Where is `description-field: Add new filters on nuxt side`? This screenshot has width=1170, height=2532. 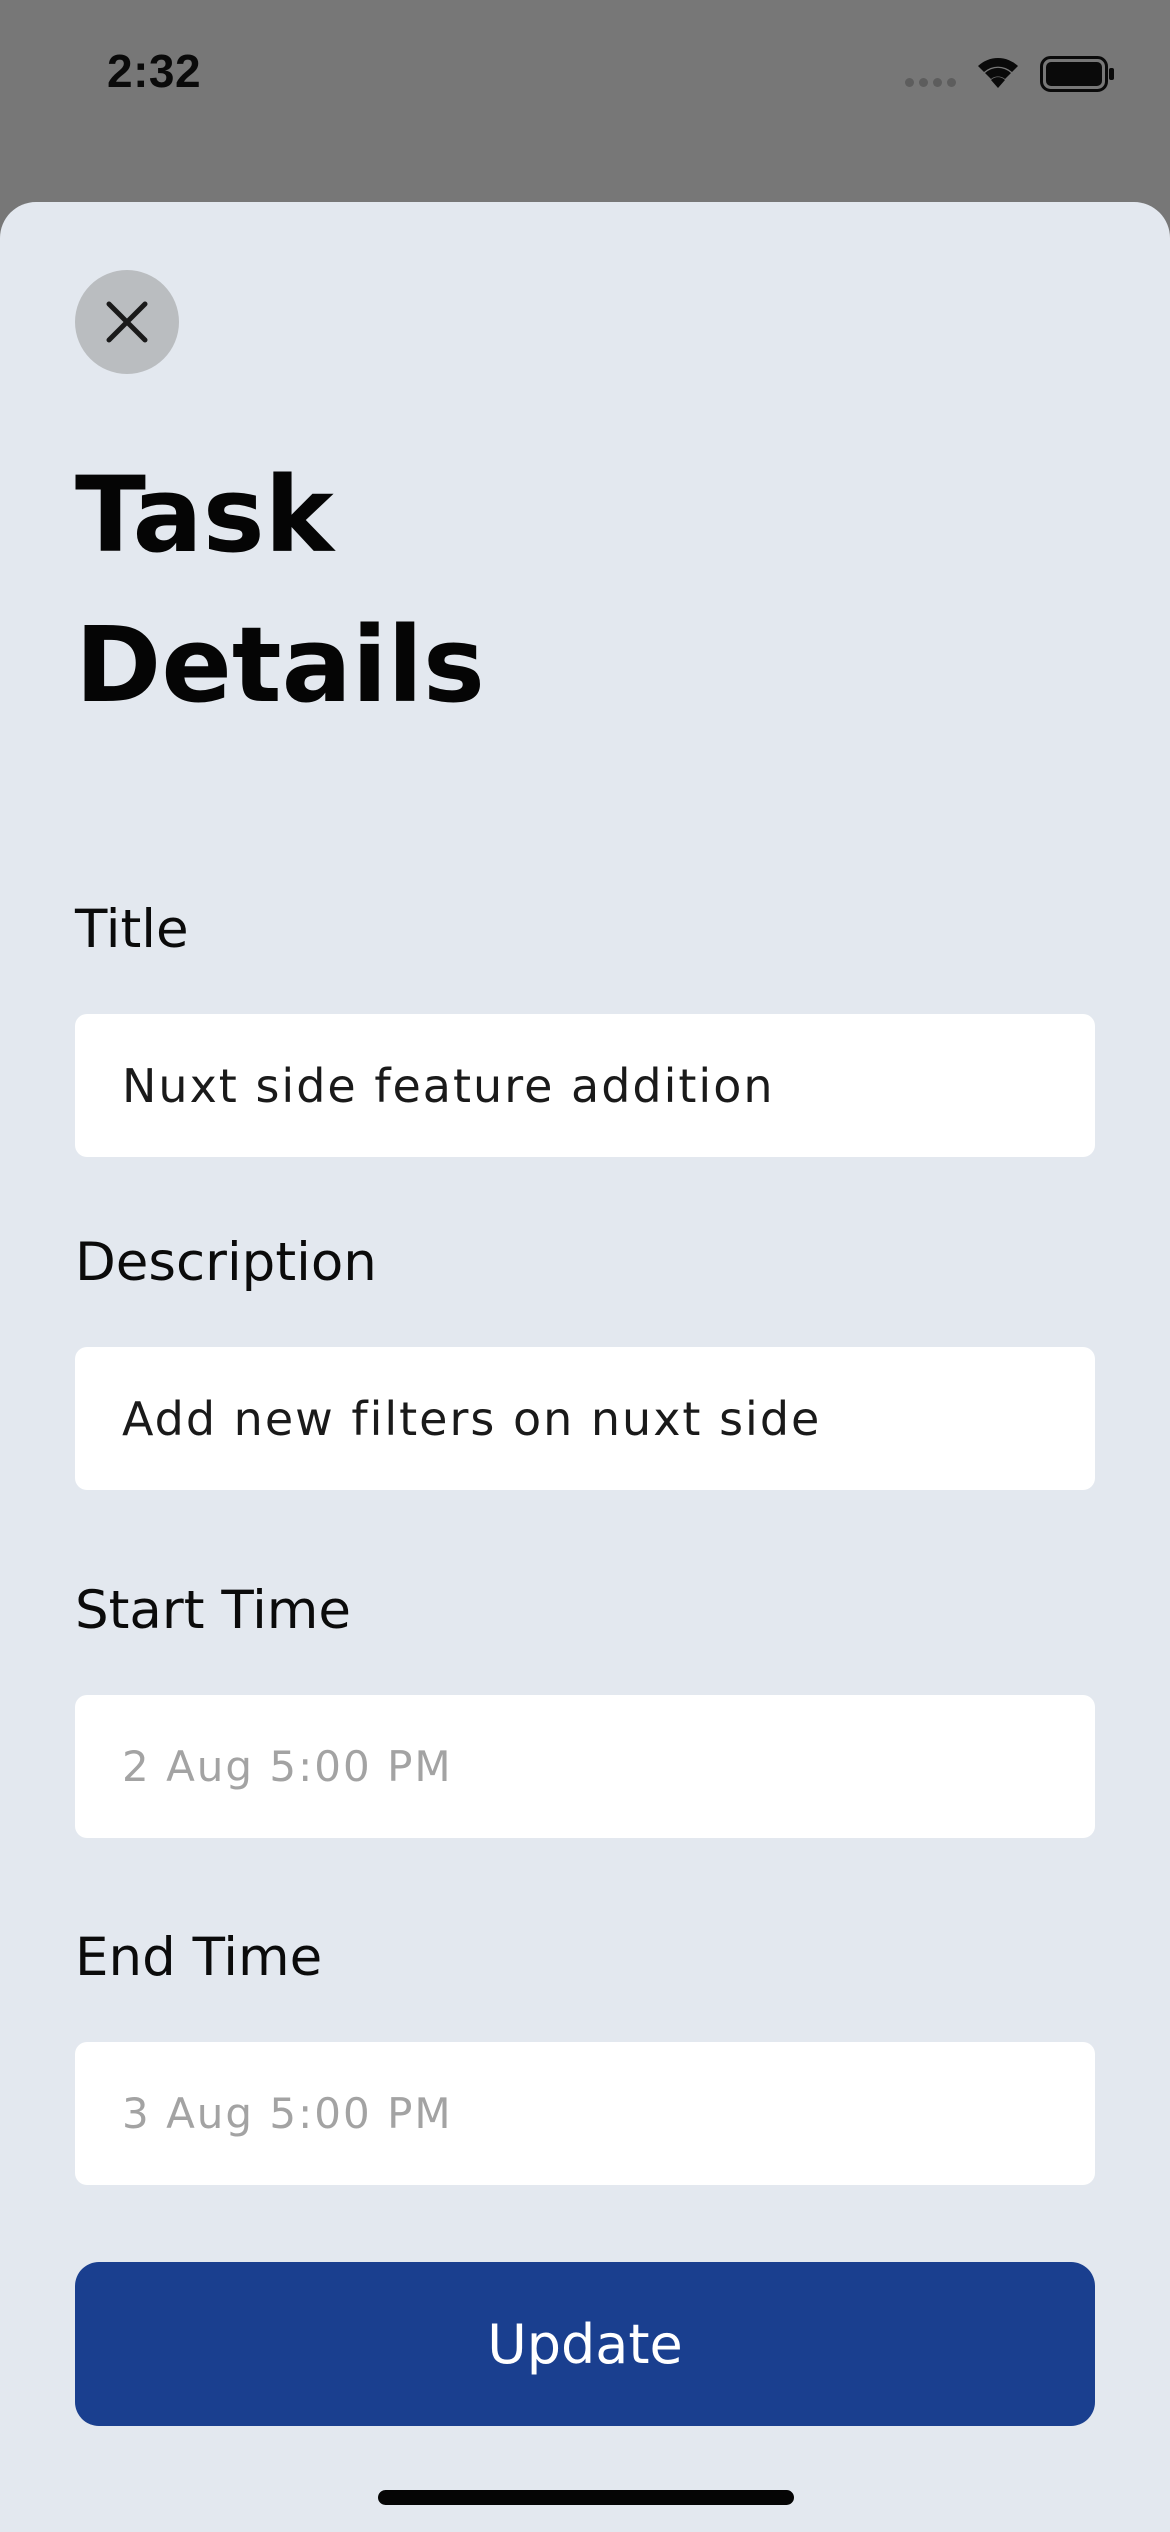
description-field: Add new filters on nuxt side is located at coordinates (585, 1418).